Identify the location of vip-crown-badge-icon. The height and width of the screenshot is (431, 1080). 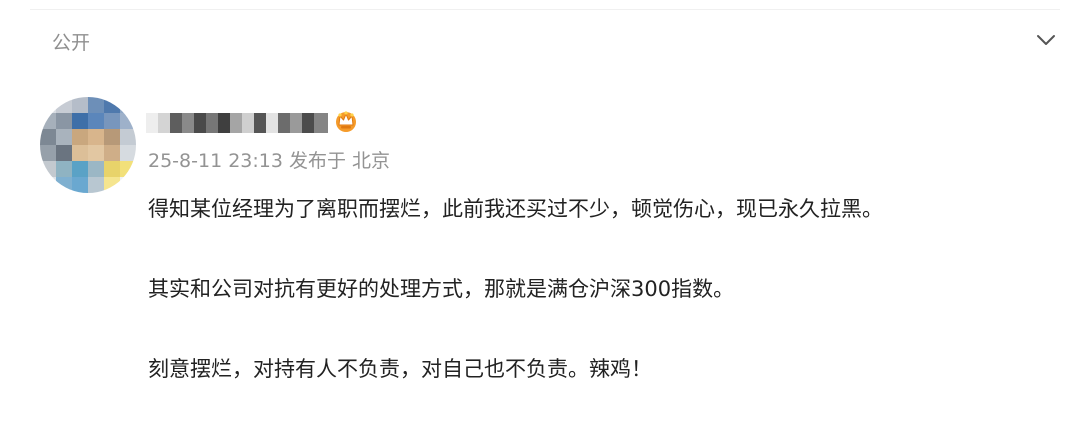
(346, 121).